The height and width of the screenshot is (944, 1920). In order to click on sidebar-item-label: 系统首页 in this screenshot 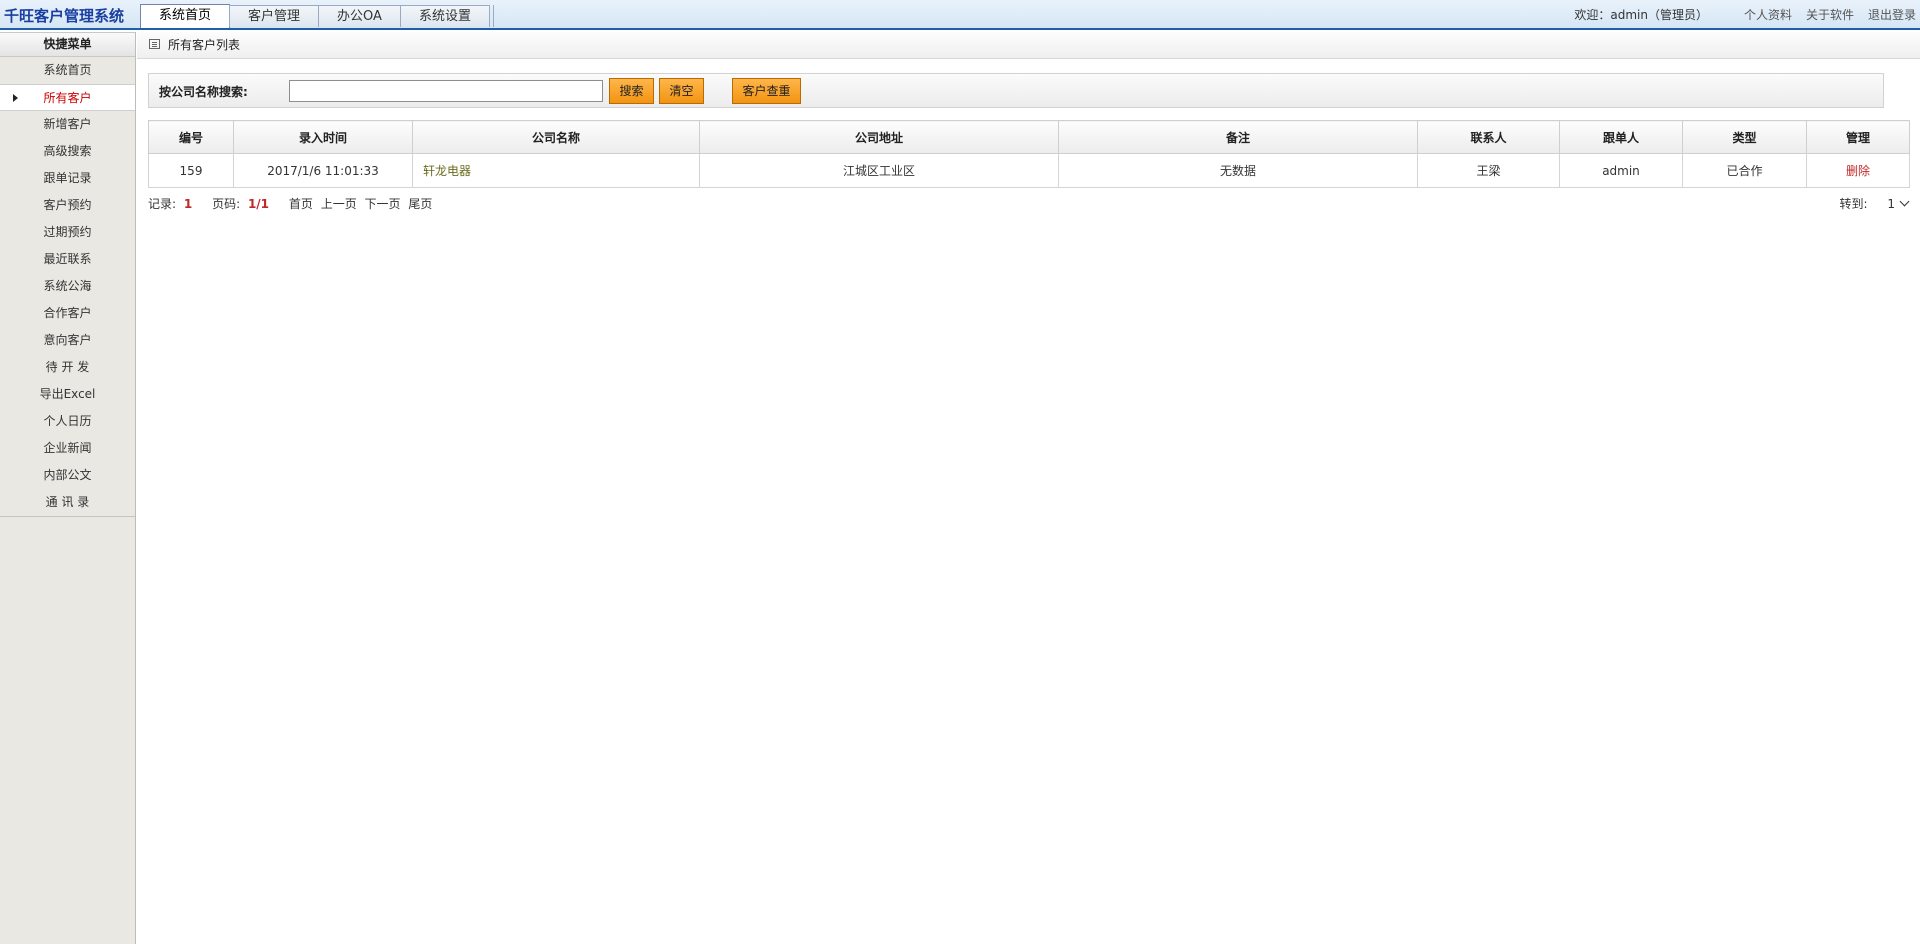, I will do `click(67, 70)`.